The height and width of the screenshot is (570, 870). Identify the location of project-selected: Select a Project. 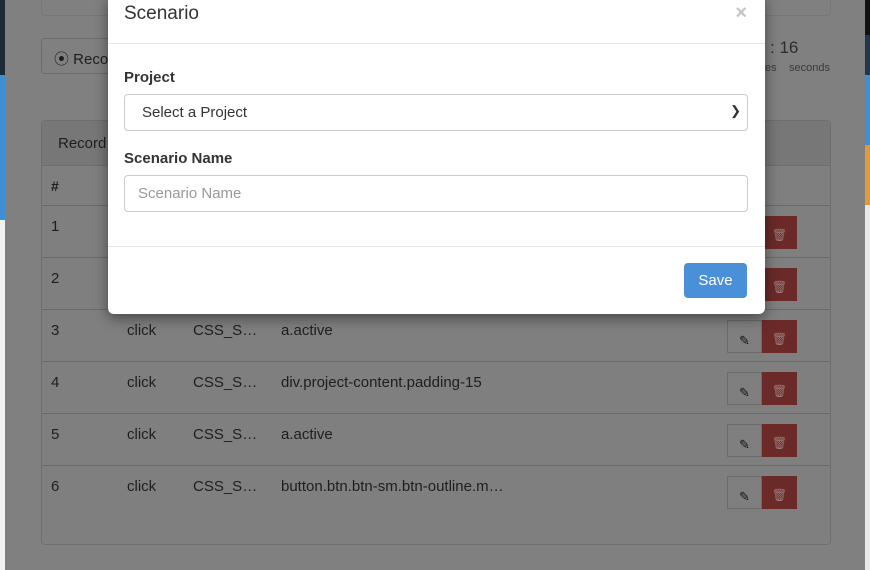
(195, 112).